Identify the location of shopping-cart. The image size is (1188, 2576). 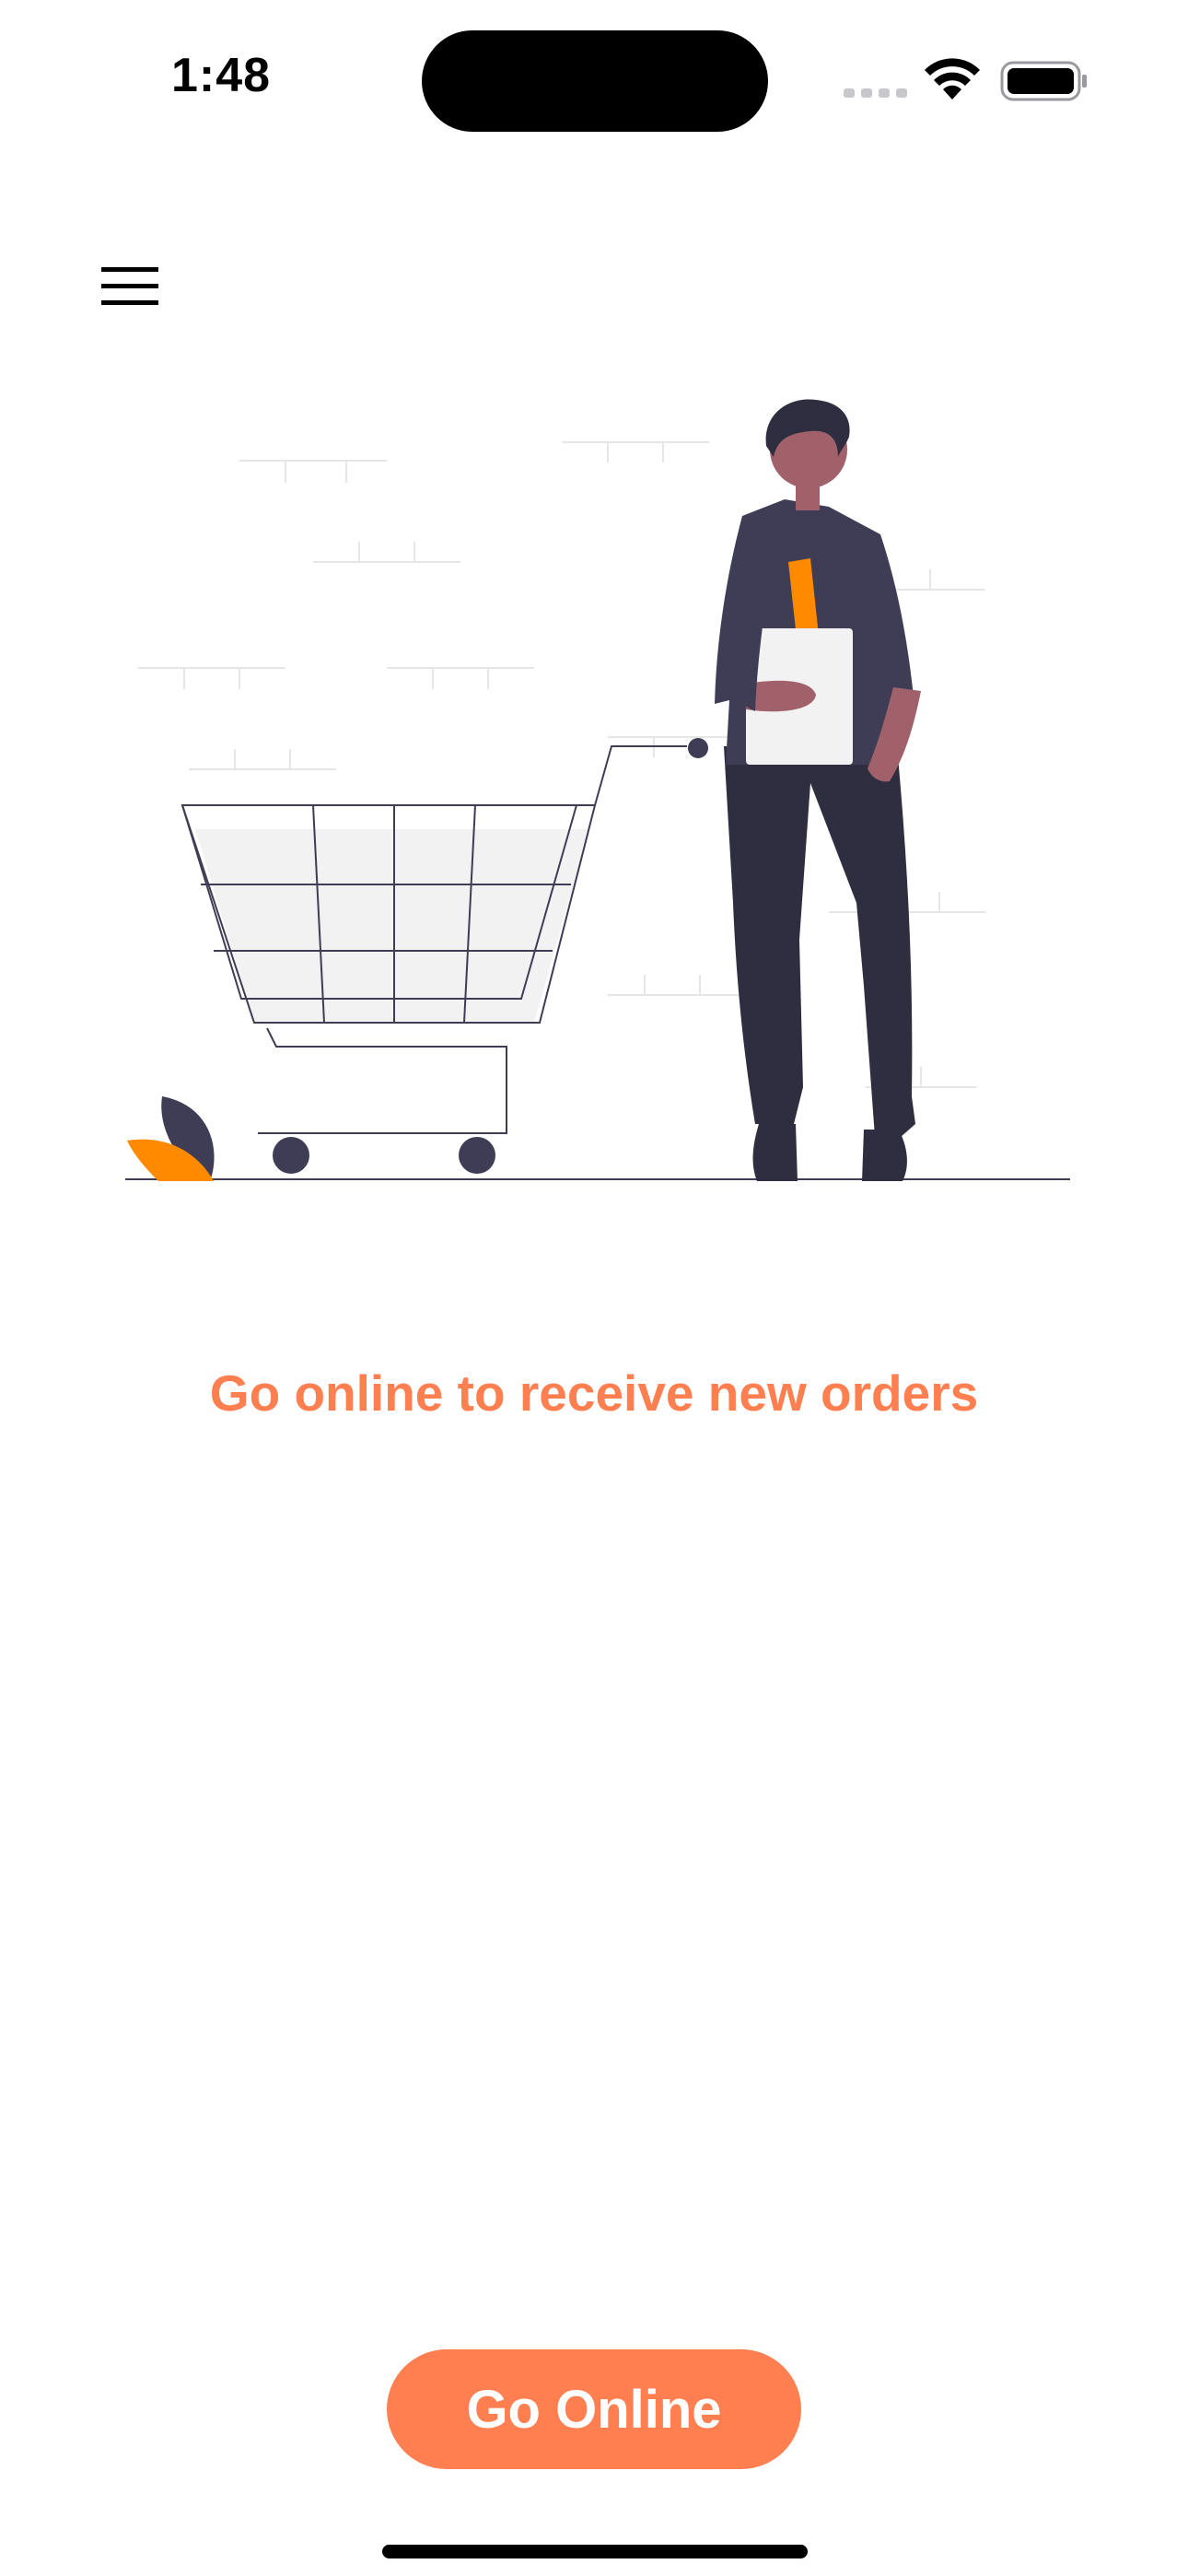
(434, 939).